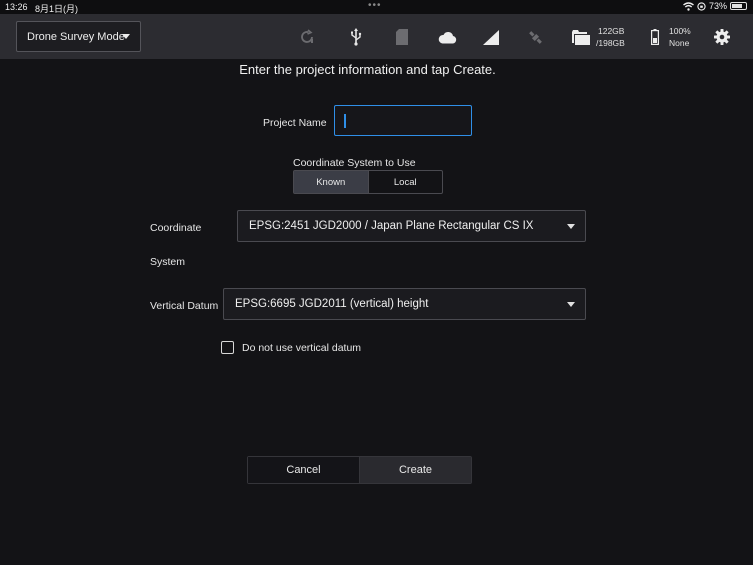 This screenshot has width=753, height=565. What do you see at coordinates (376, 36) in the screenshot?
I see `top-toolbar: Drone Survey Mode 122GB /198GB 100% None` at bounding box center [376, 36].